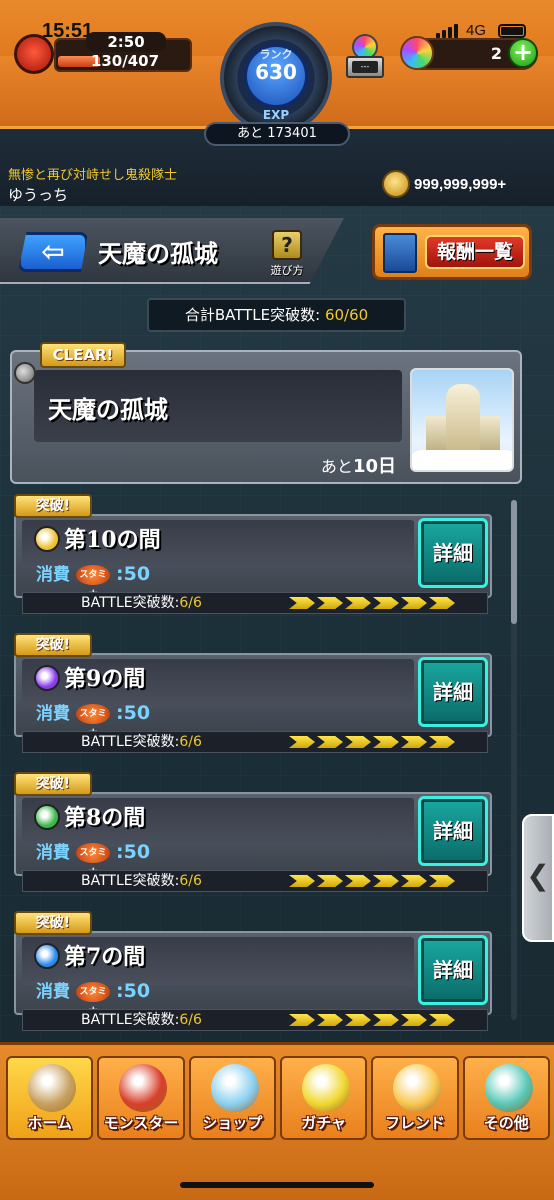  I want to click on player-title: 無惨と再び対峙せし鬼殺隊士, so click(93, 175).